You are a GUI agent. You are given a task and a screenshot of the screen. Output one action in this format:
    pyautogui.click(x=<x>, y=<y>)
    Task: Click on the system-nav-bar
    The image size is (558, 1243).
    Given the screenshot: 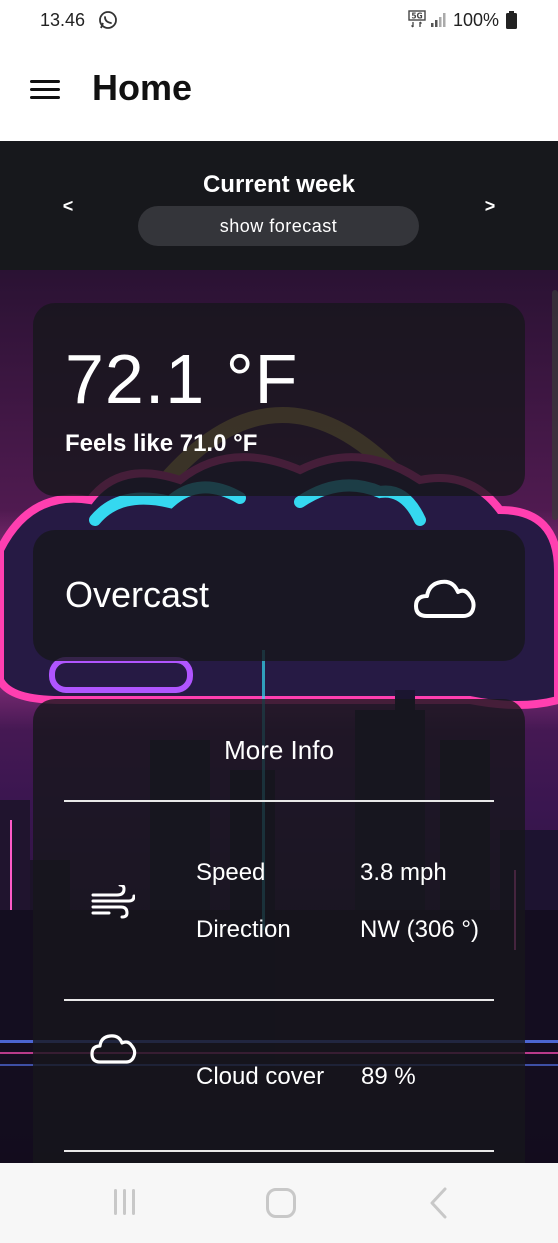 What is the action you would take?
    pyautogui.click(x=279, y=1203)
    